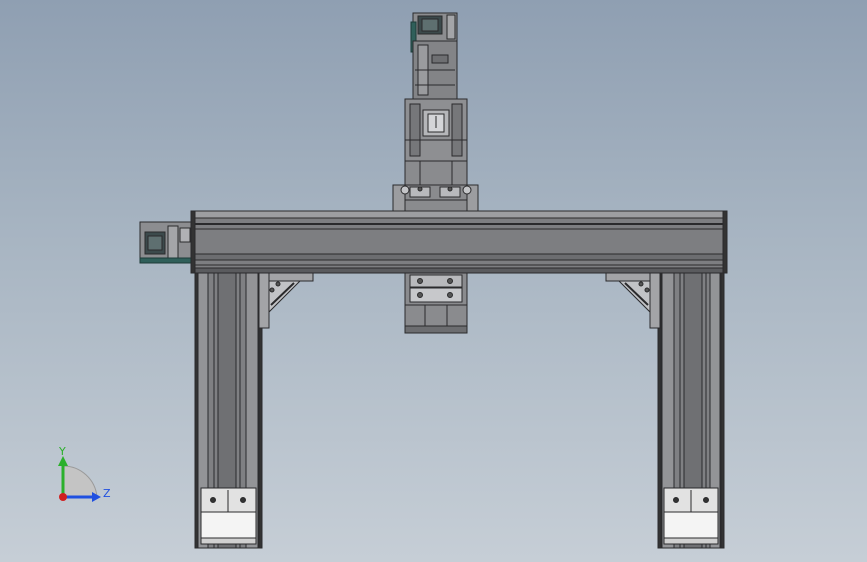  Describe the element at coordinates (62, 451) in the screenshot. I see `y-axis-label: Y` at that location.